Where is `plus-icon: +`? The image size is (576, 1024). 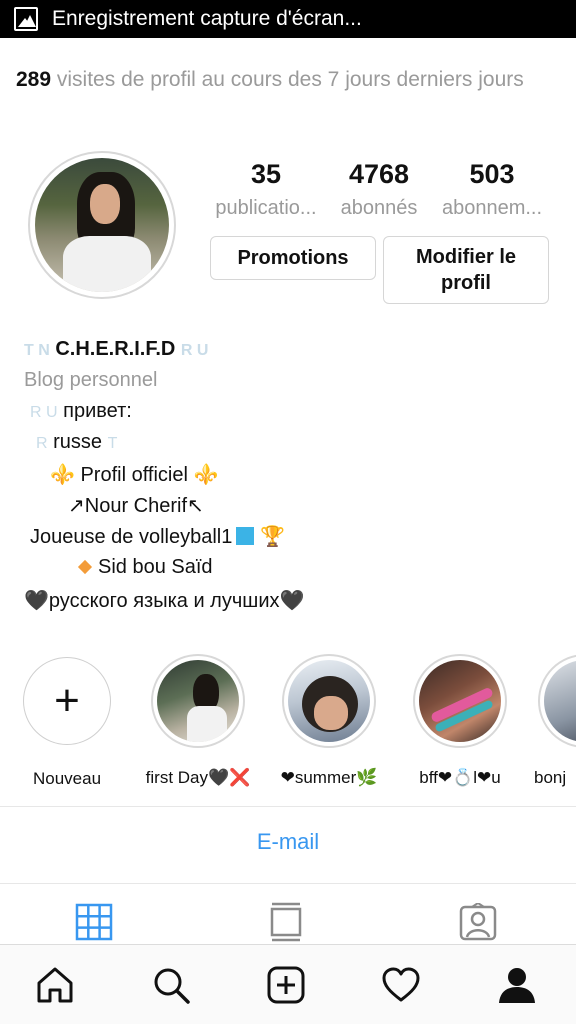
plus-icon: + is located at coordinates (67, 701).